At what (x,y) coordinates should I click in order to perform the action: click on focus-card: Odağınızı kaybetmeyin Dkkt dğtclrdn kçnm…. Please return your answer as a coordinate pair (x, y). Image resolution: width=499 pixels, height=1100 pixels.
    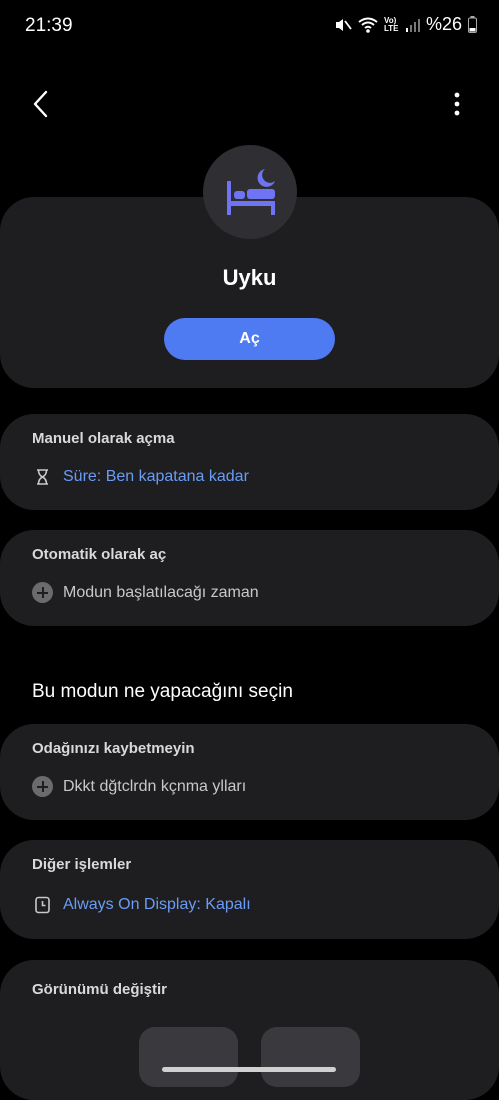
    Looking at the image, I should click on (249, 772).